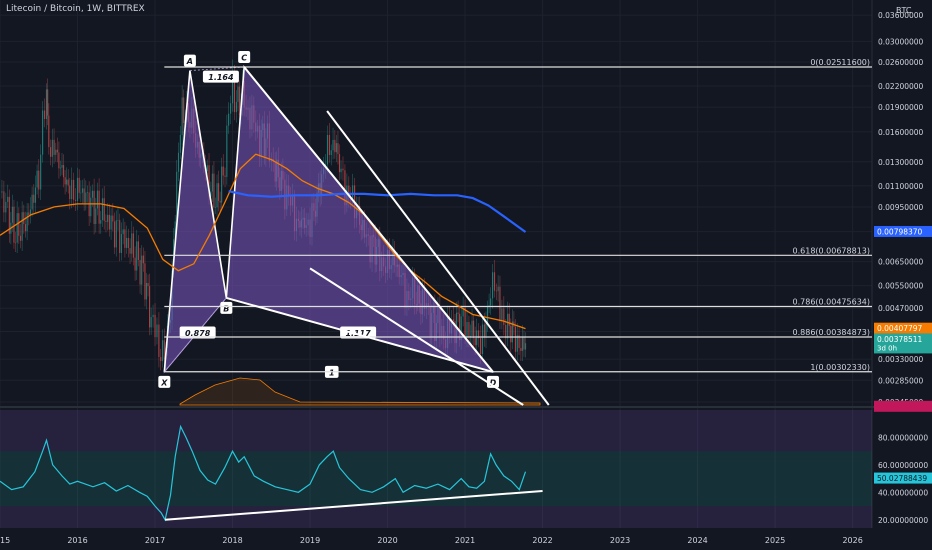  What do you see at coordinates (852, 540) in the screenshot?
I see `time-tick-label: 2026` at bounding box center [852, 540].